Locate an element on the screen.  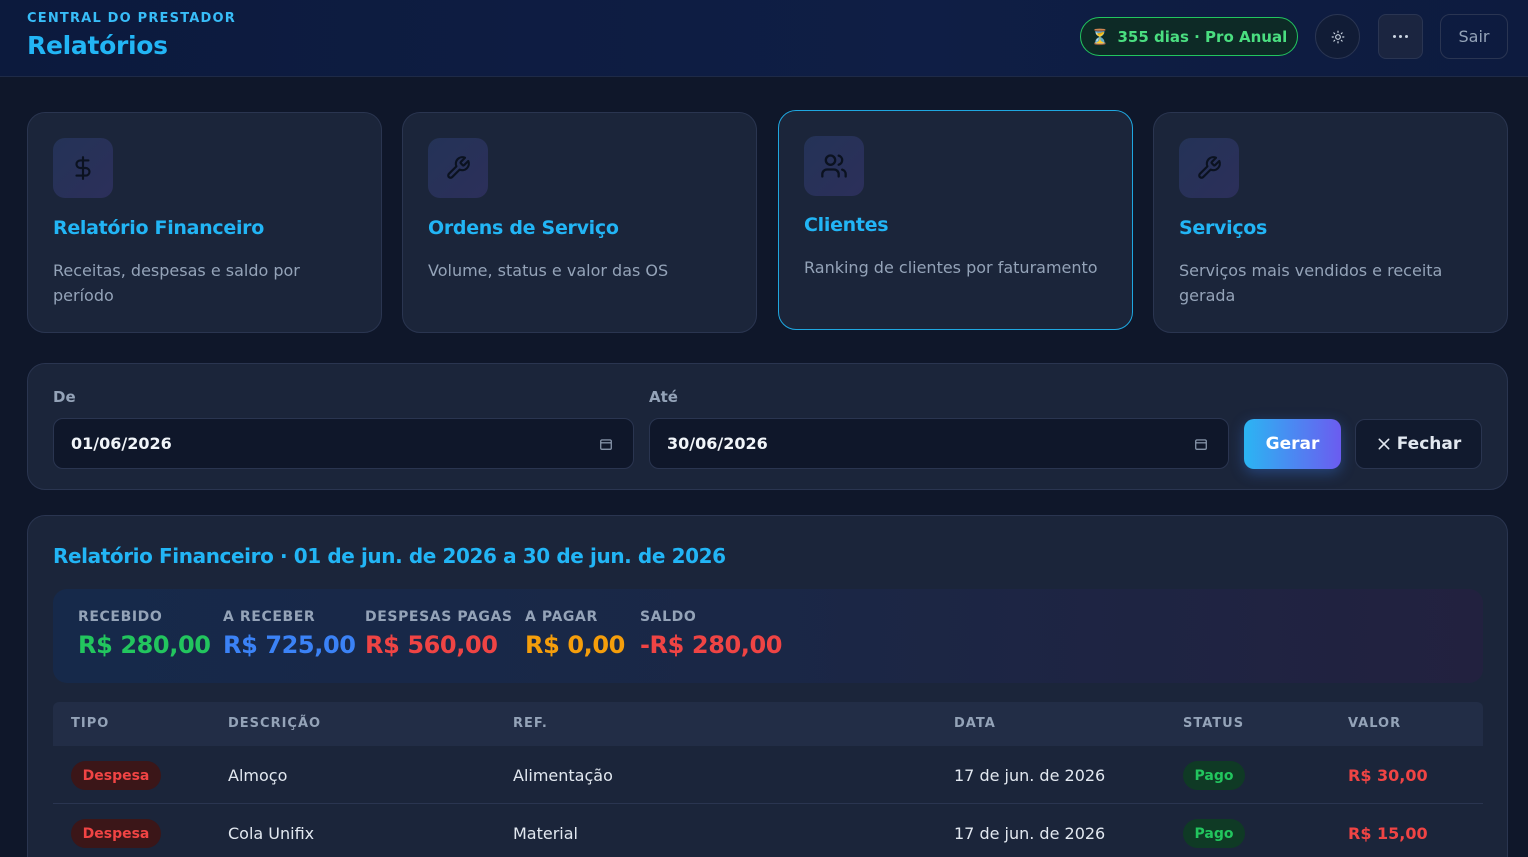
summary-a-pagar: A PAGAR R$ 0,00 is located at coordinates (575, 634).